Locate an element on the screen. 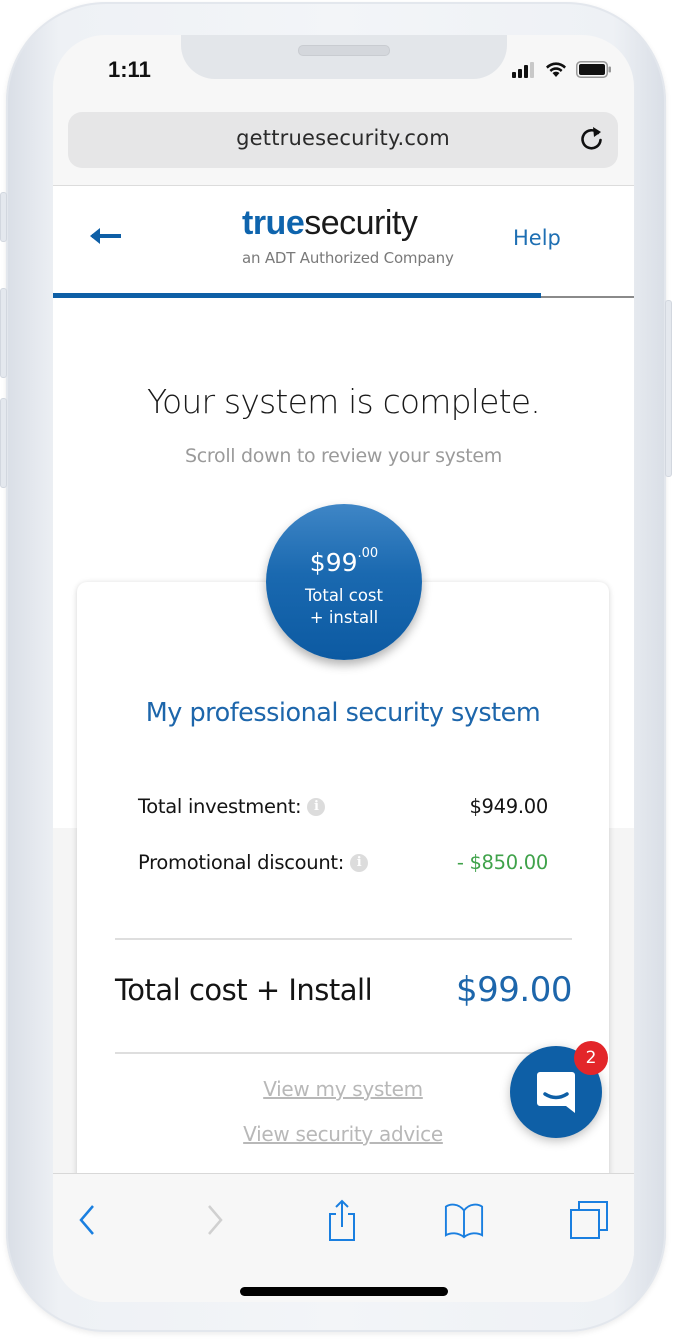  chevron-right-icon is located at coordinates (215, 1220).